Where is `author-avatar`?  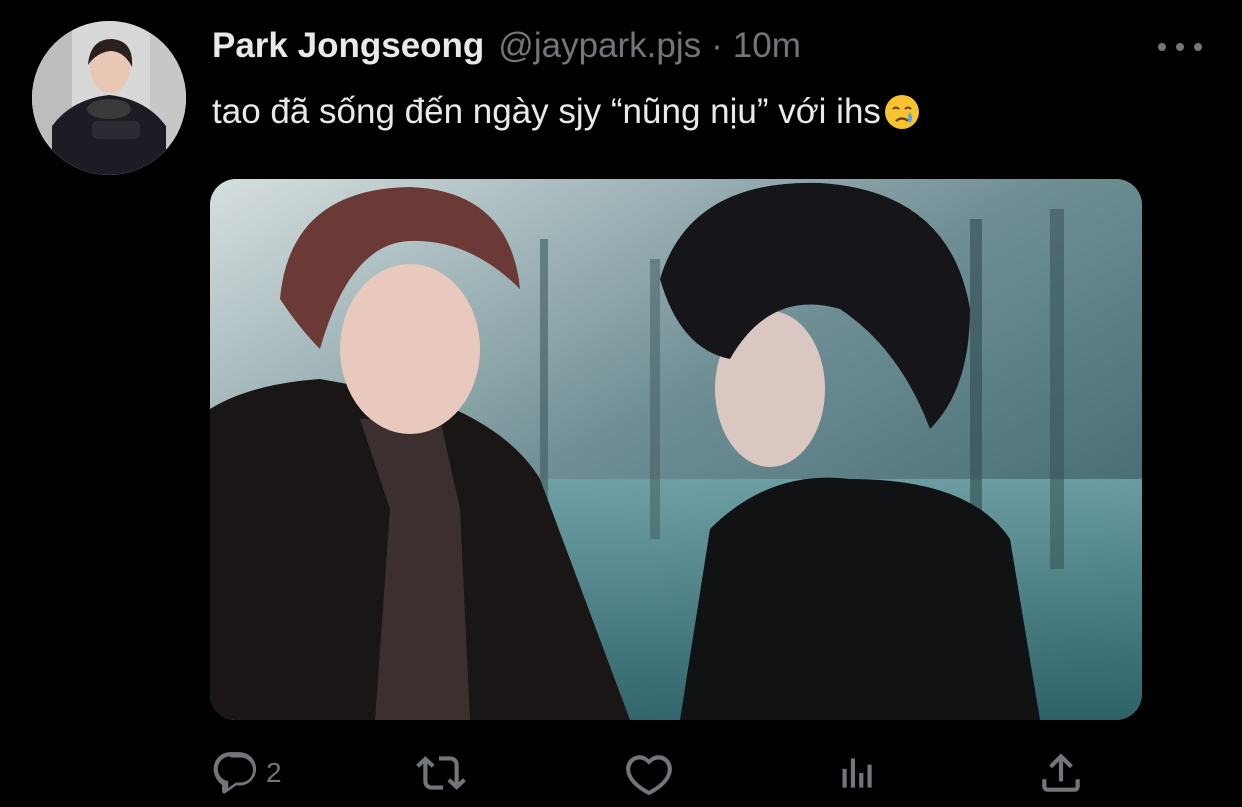 author-avatar is located at coordinates (109, 98).